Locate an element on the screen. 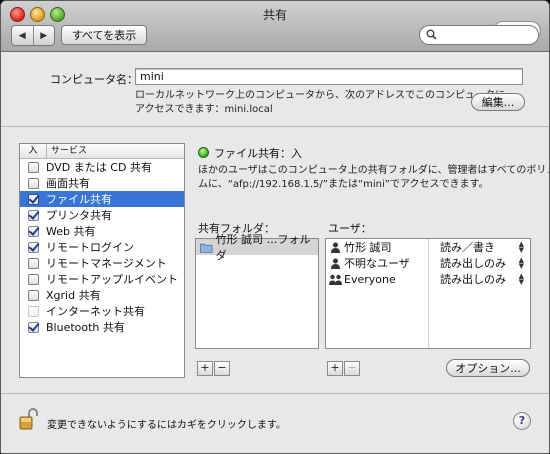 This screenshot has width=550, height=454. service-row: DVD または CD 共有 is located at coordinates (102, 167).